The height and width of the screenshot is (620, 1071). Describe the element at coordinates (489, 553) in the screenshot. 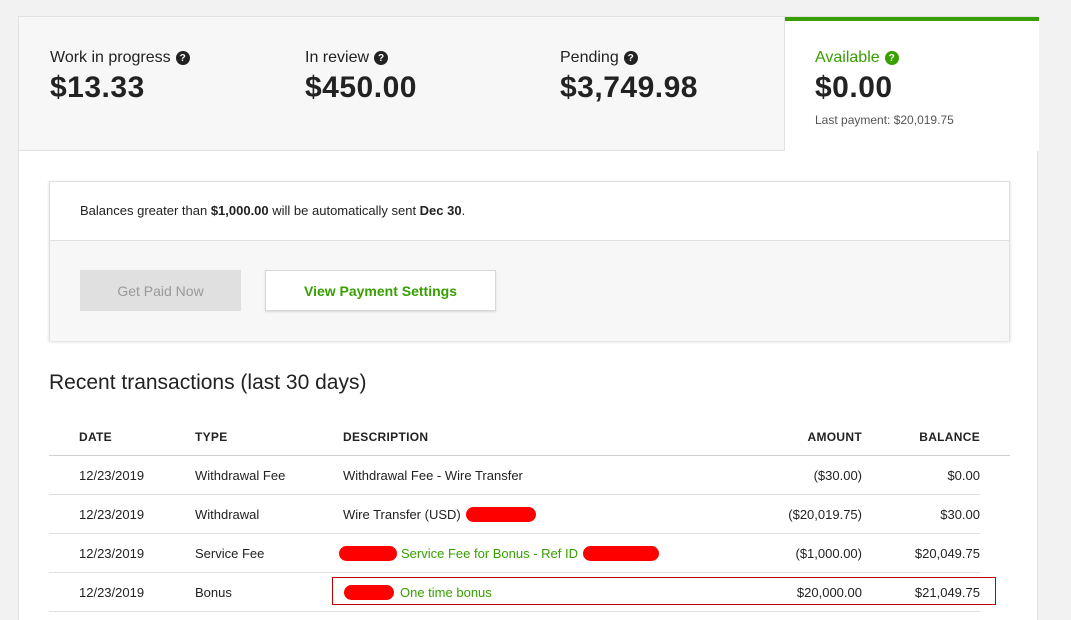

I see `description-link: Service Fee for Bonus - Ref ID` at that location.